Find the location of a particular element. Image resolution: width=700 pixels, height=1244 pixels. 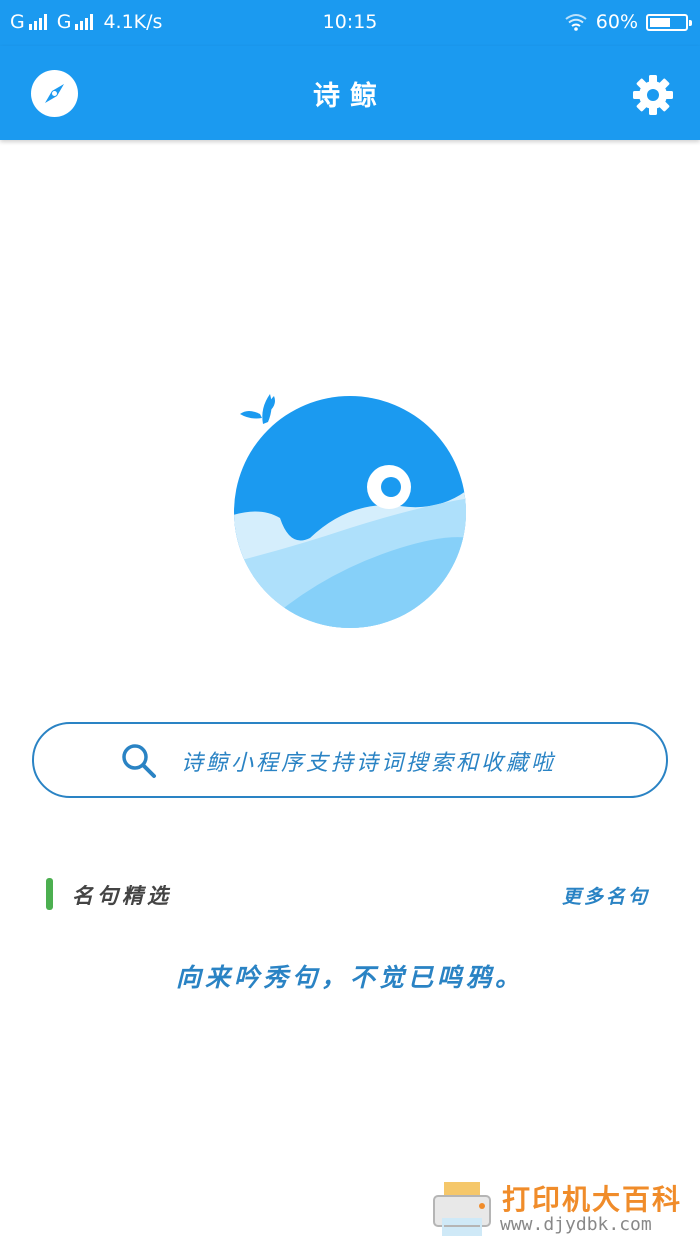

status-right-group: 60% is located at coordinates (628, 22).